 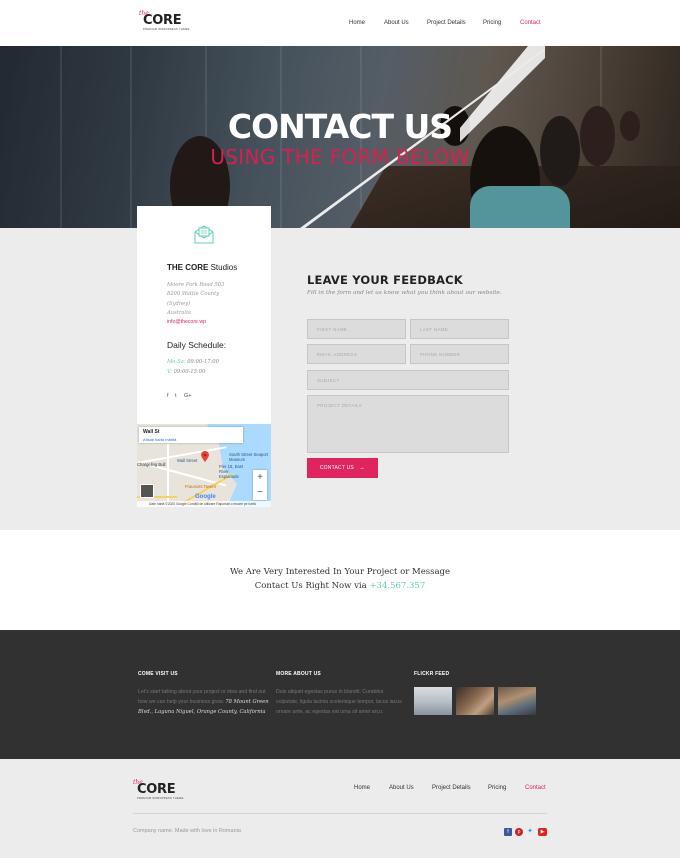 I want to click on project-details-textarea: PROJECT DETAILS, so click(x=408, y=424).